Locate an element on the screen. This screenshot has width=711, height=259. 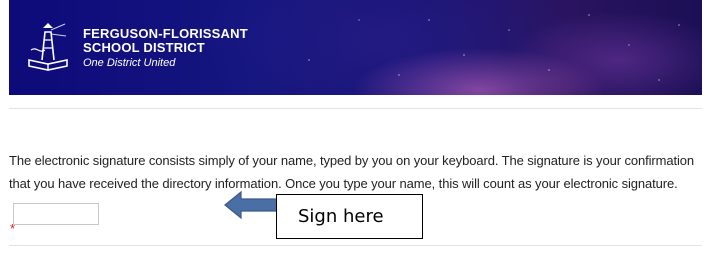
district-tagline: One District United is located at coordinates (129, 63).